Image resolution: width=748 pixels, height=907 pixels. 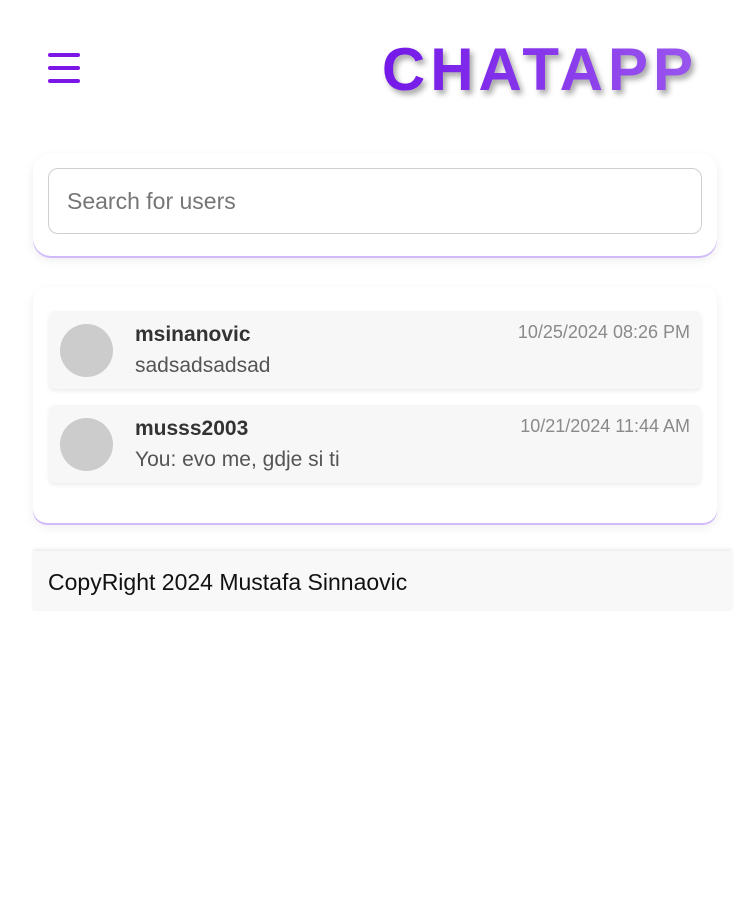 I want to click on page-footer: CopyRight 2024 Mustafa Sinnaovic, so click(x=382, y=581).